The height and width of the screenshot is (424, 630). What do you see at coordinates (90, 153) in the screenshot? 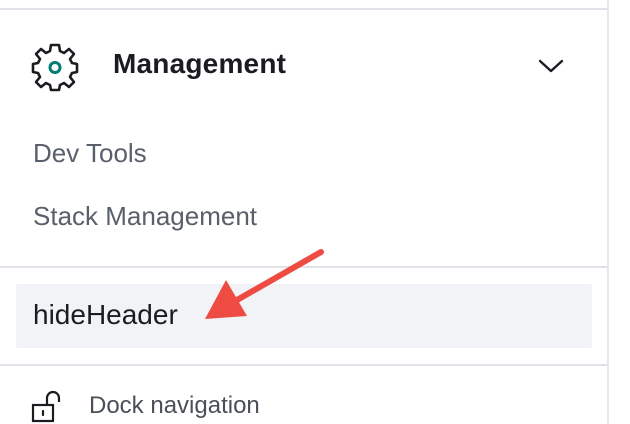
I see `nav-link-dev-tools: Dev Tools` at bounding box center [90, 153].